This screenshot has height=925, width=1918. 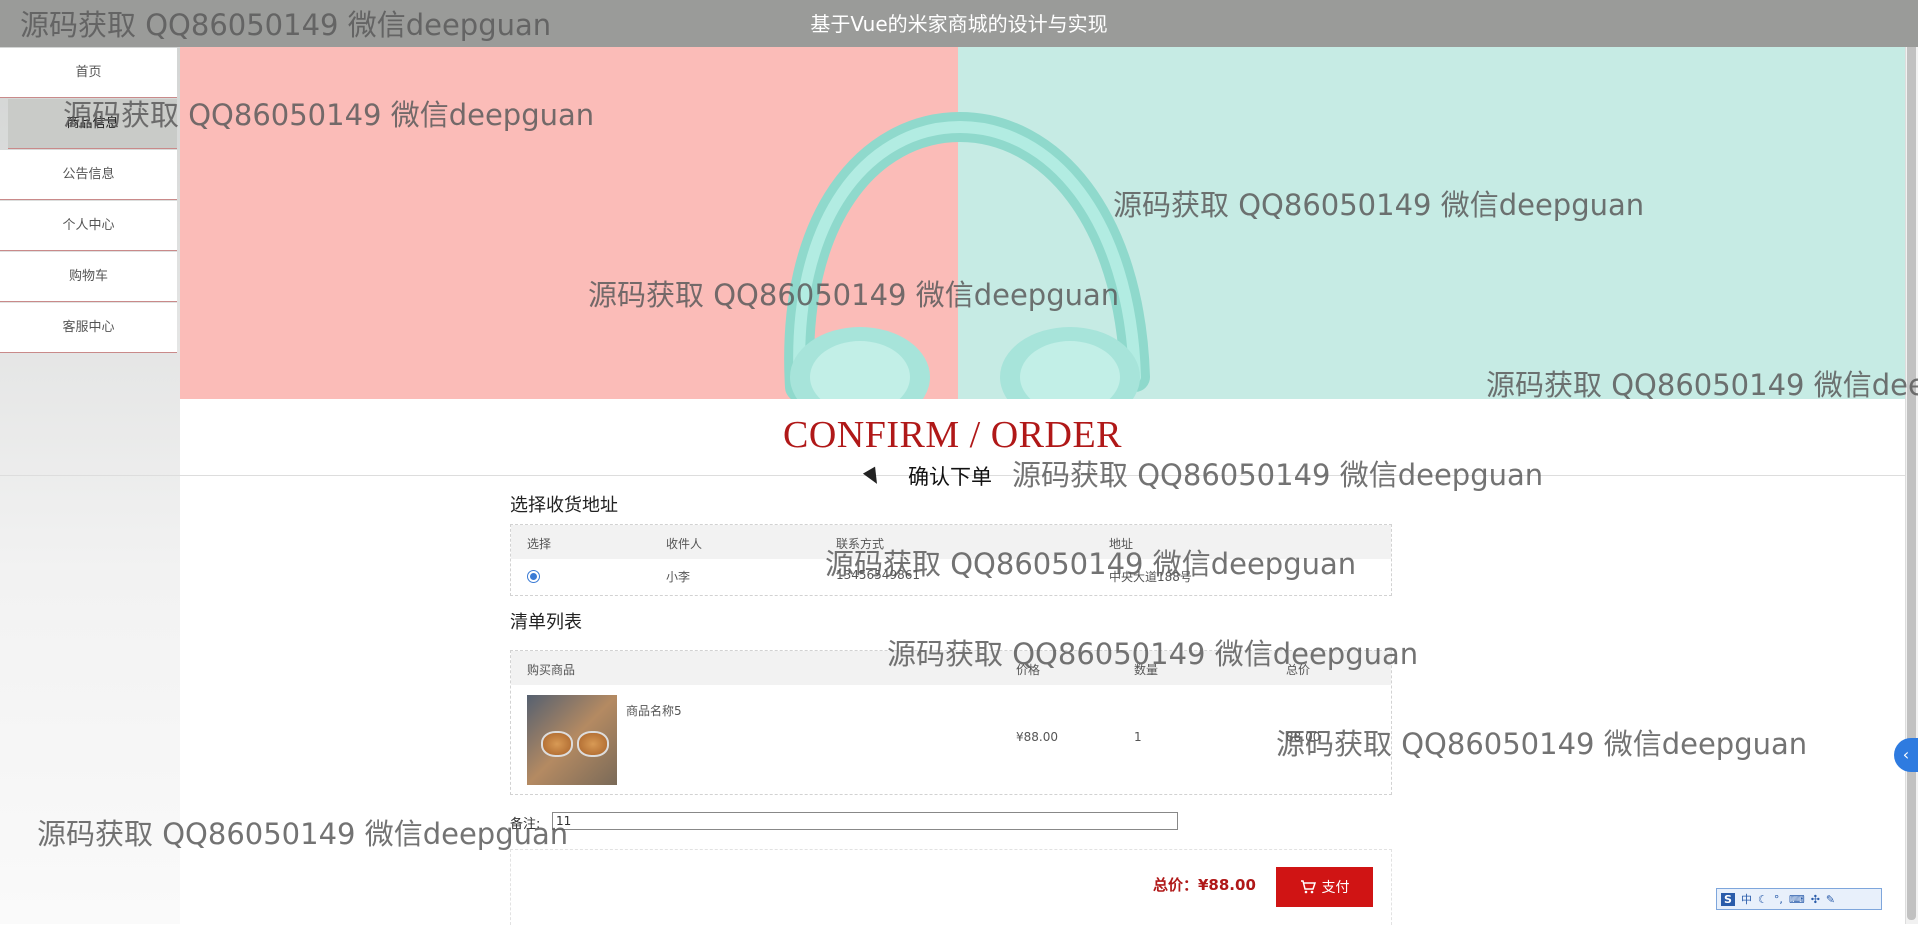 What do you see at coordinates (593, 744) in the screenshot?
I see `sunglasses-lens-right` at bounding box center [593, 744].